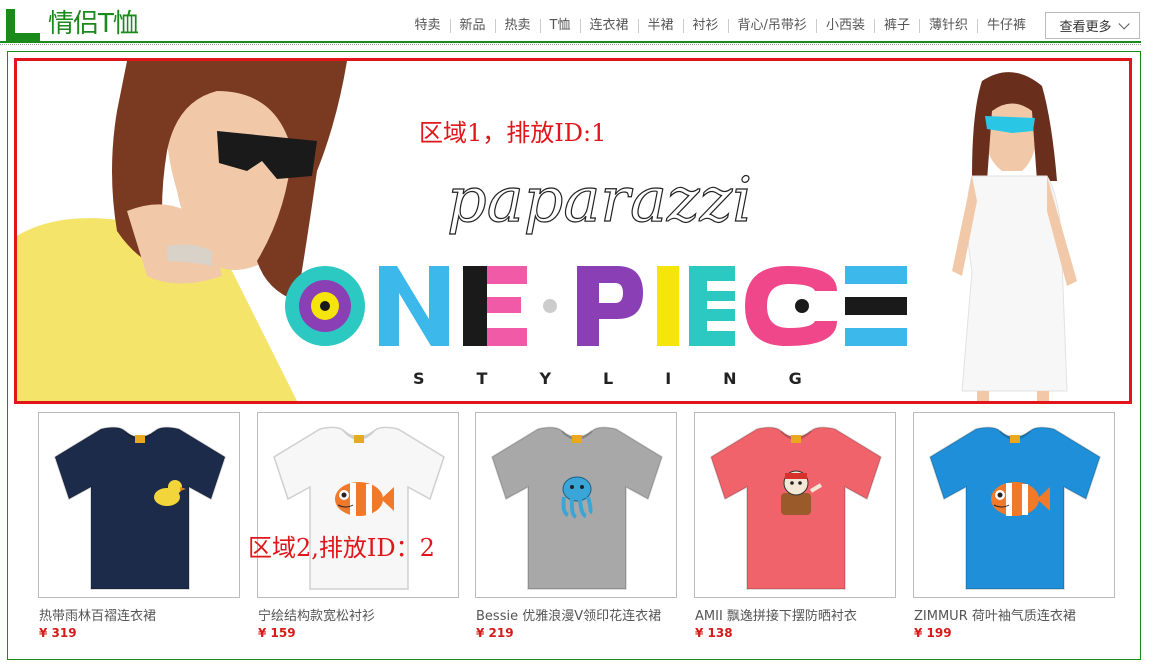 This screenshot has width=1153, height=666. I want to click on nav-item-knit: 薄针织, so click(947, 26).